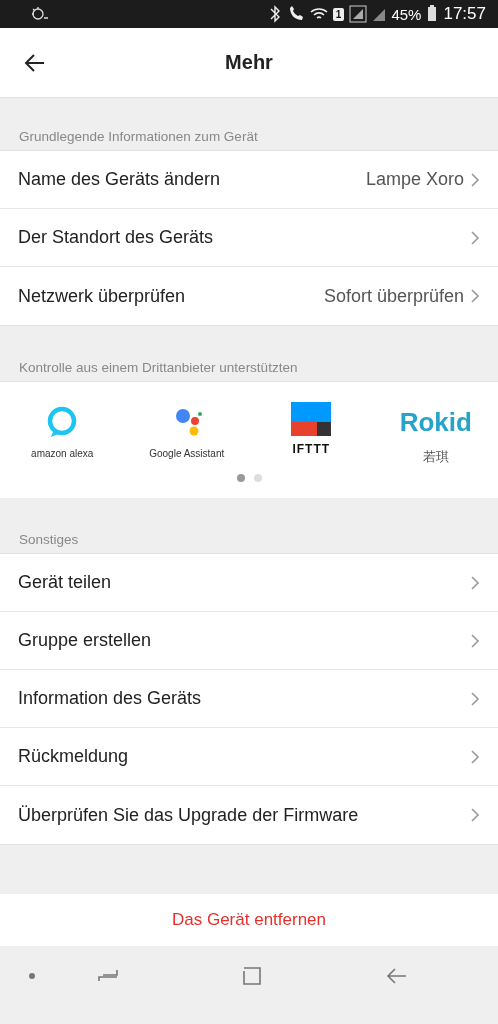 The image size is (498, 1024). I want to click on section-label: Sonstiges, so click(49, 539).